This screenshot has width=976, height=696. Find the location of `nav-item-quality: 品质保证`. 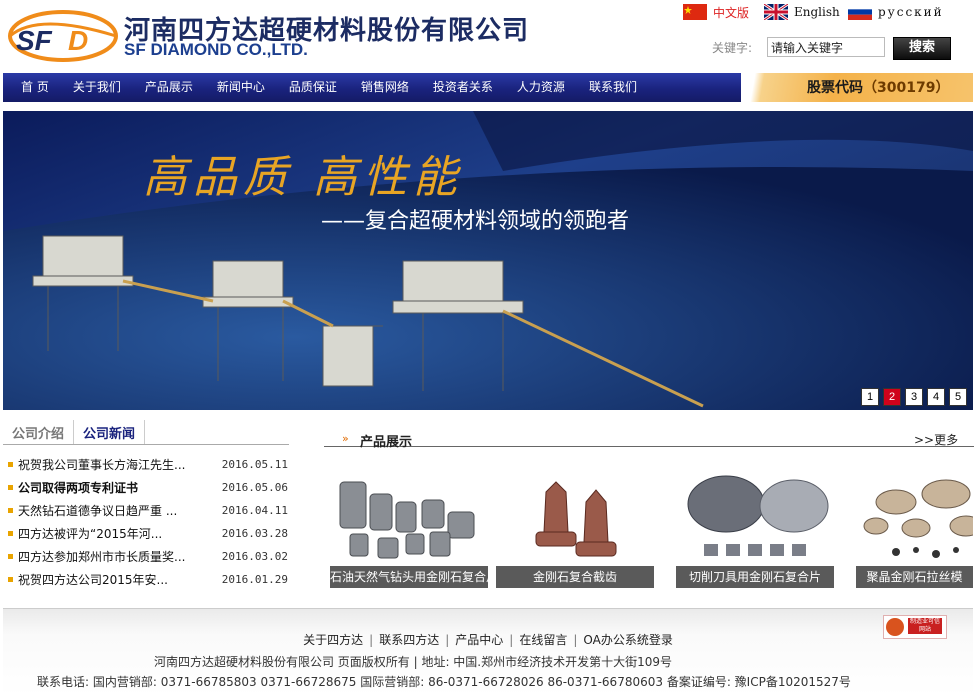

nav-item-quality: 品质保证 is located at coordinates (313, 87).